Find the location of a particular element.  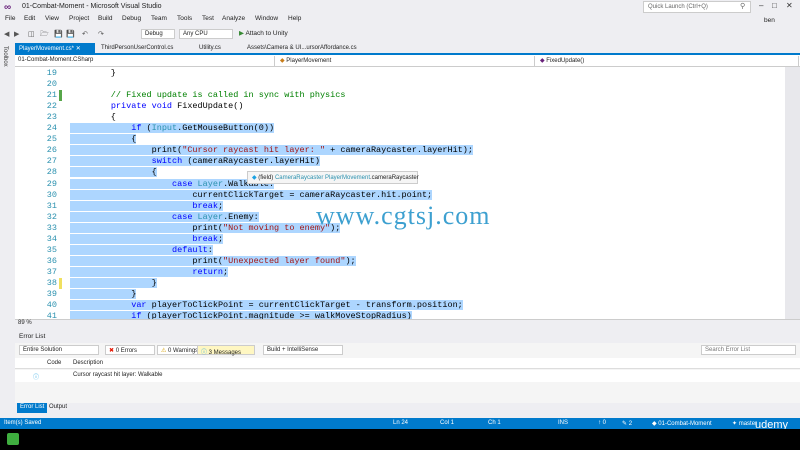

code-line: private void FixedUpdate() is located at coordinates (157, 106).